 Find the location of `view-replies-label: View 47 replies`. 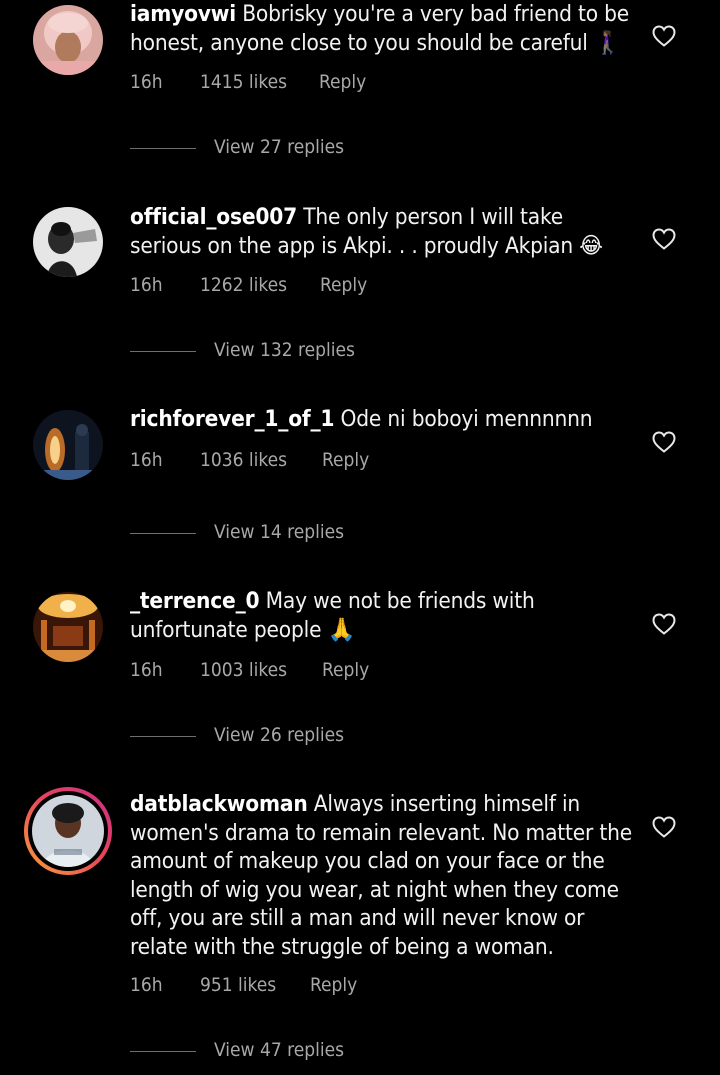

view-replies-label: View 47 replies is located at coordinates (279, 1050).